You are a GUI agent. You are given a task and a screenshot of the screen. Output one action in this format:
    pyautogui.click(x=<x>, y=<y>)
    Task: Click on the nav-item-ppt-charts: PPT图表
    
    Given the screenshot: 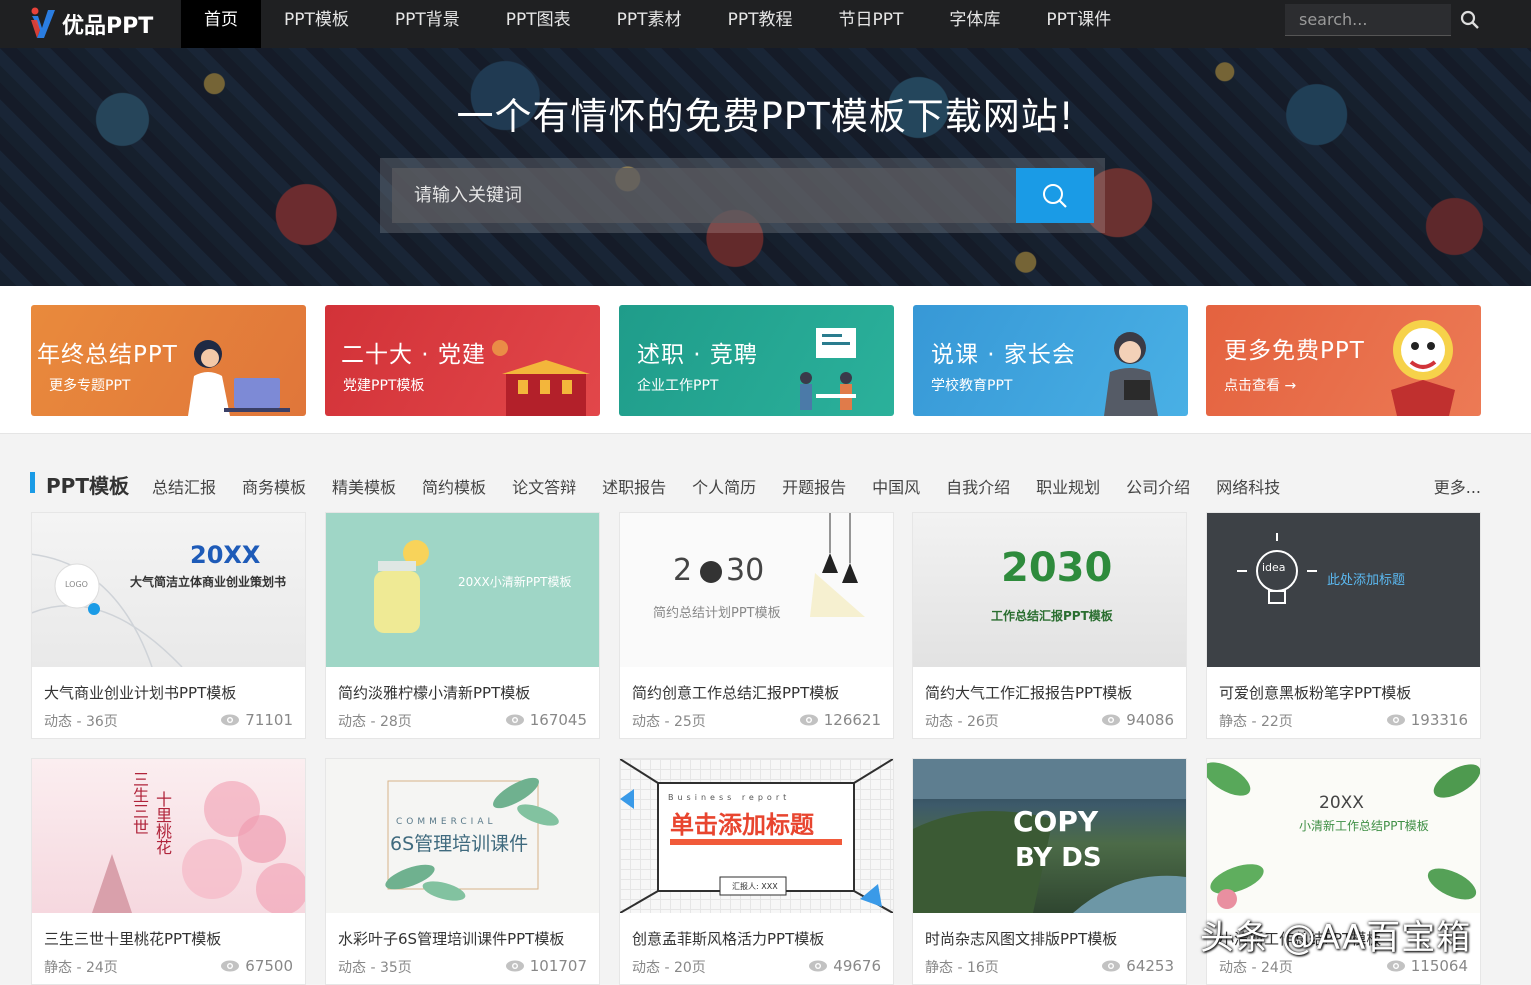 What is the action you would take?
    pyautogui.click(x=538, y=24)
    